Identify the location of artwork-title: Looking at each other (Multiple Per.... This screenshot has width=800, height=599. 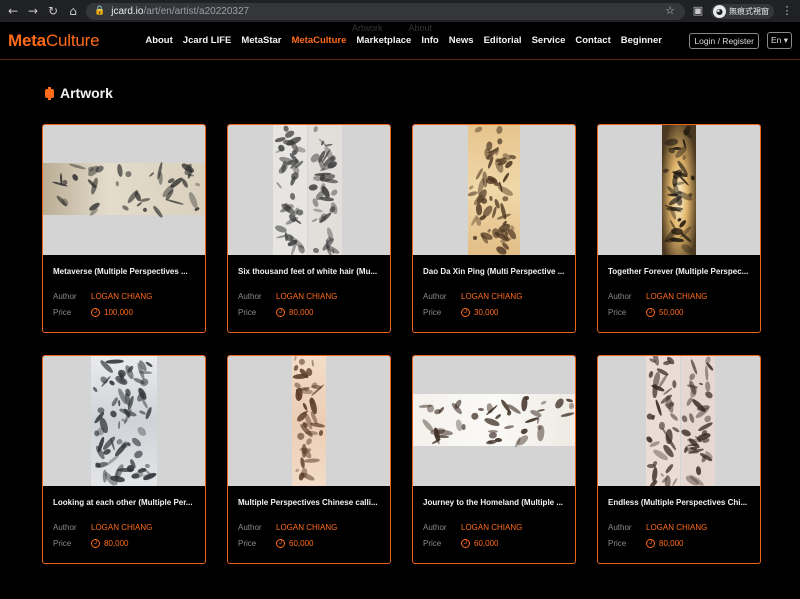
(124, 502).